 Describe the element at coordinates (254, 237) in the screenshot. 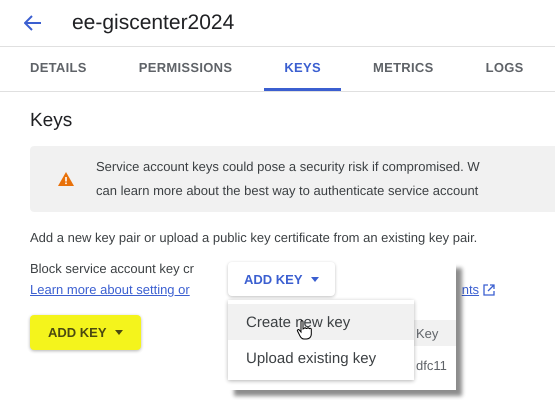

I see `intro-text: Add a new key pair or upload a public key certificate from an existing key pair.` at that location.